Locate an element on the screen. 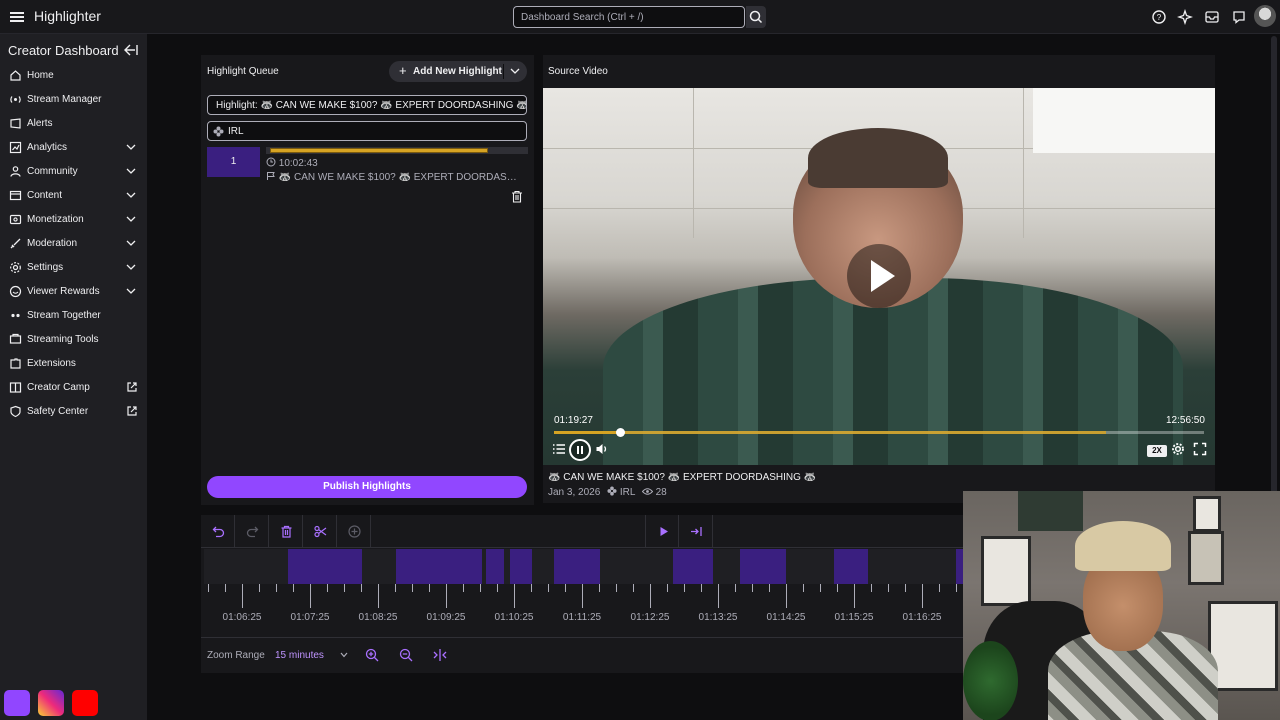  sidebar-item-community: Community is located at coordinates (73, 172).